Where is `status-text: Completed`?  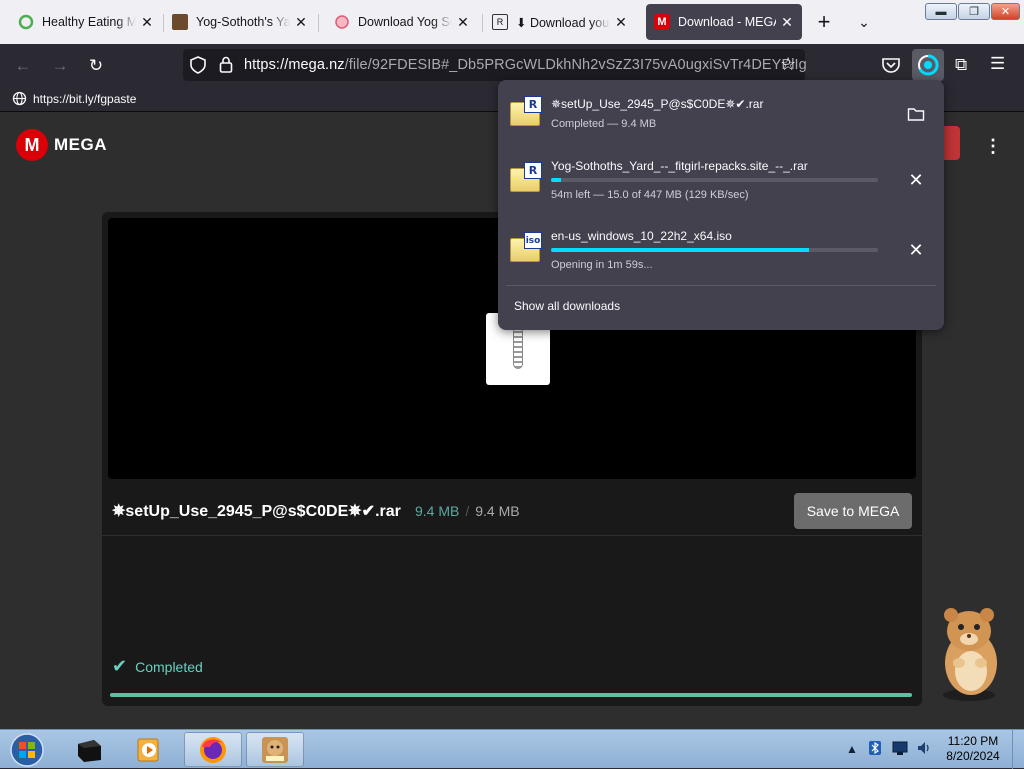
status-text: Completed is located at coordinates (169, 666).